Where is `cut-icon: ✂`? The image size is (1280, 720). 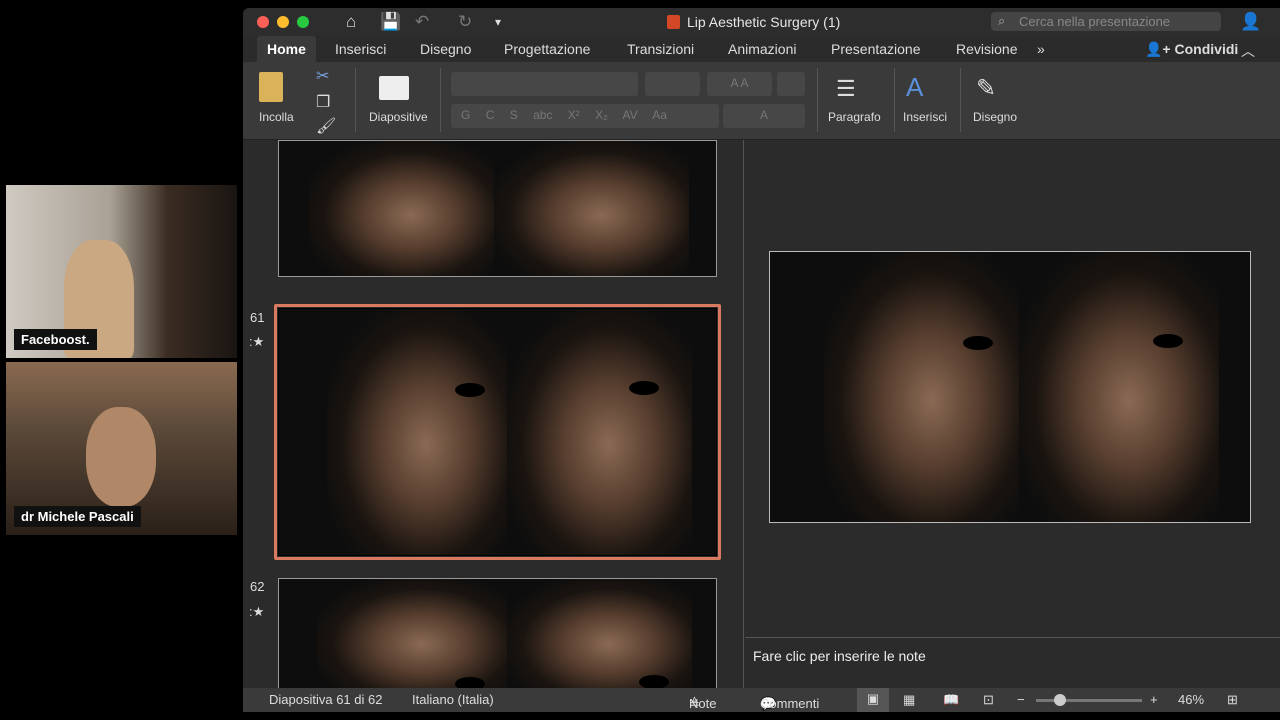
cut-icon: ✂ is located at coordinates (322, 76).